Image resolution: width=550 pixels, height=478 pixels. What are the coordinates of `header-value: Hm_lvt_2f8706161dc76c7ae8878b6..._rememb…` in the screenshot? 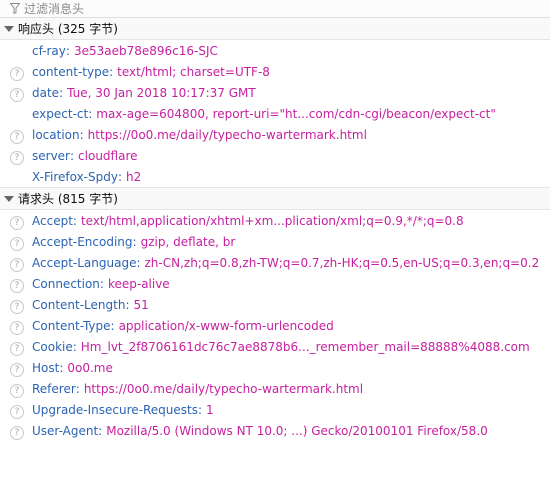 It's located at (305, 346).